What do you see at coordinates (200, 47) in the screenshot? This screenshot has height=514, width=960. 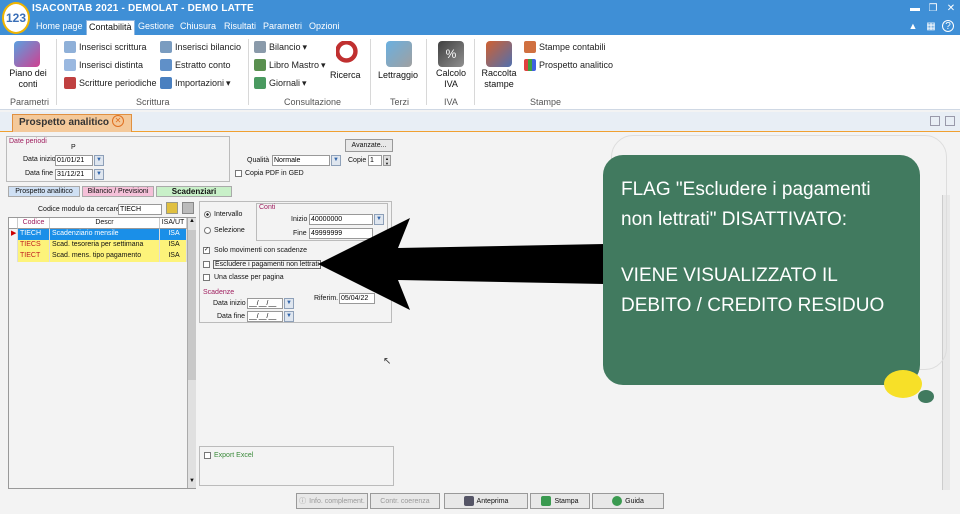 I see `inserisci-bilancio-button: Inserisci bilancio` at bounding box center [200, 47].